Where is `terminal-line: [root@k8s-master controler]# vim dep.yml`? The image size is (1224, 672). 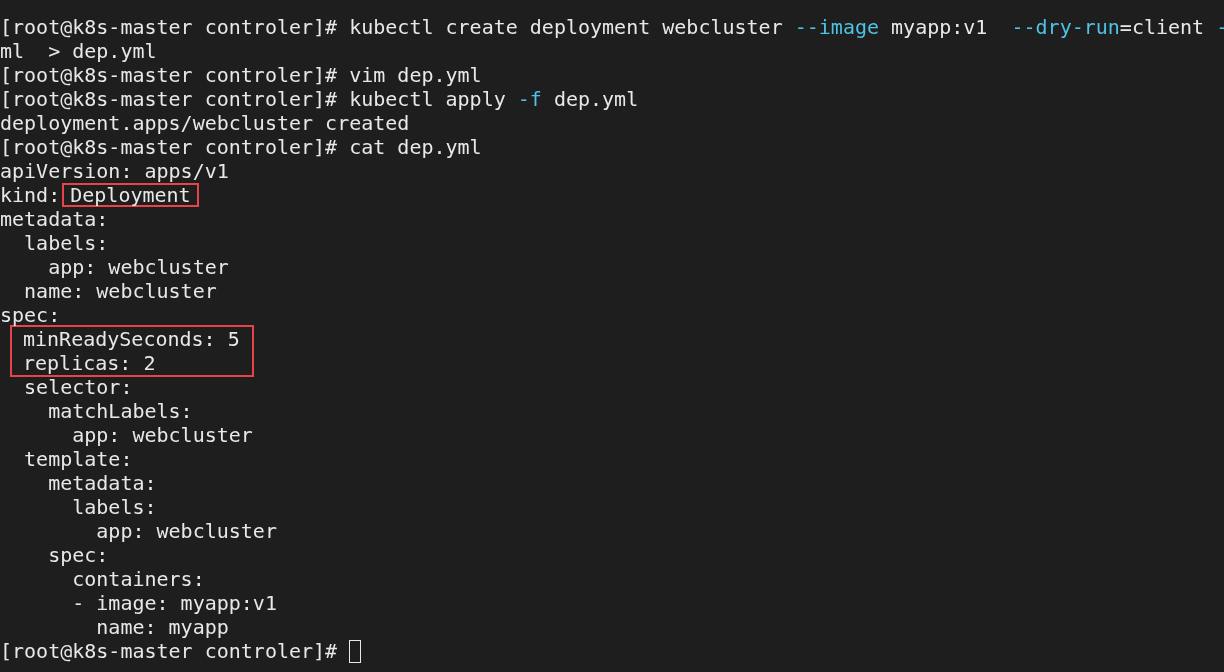 terminal-line: [root@k8s-master controler]# vim dep.yml is located at coordinates (241, 75).